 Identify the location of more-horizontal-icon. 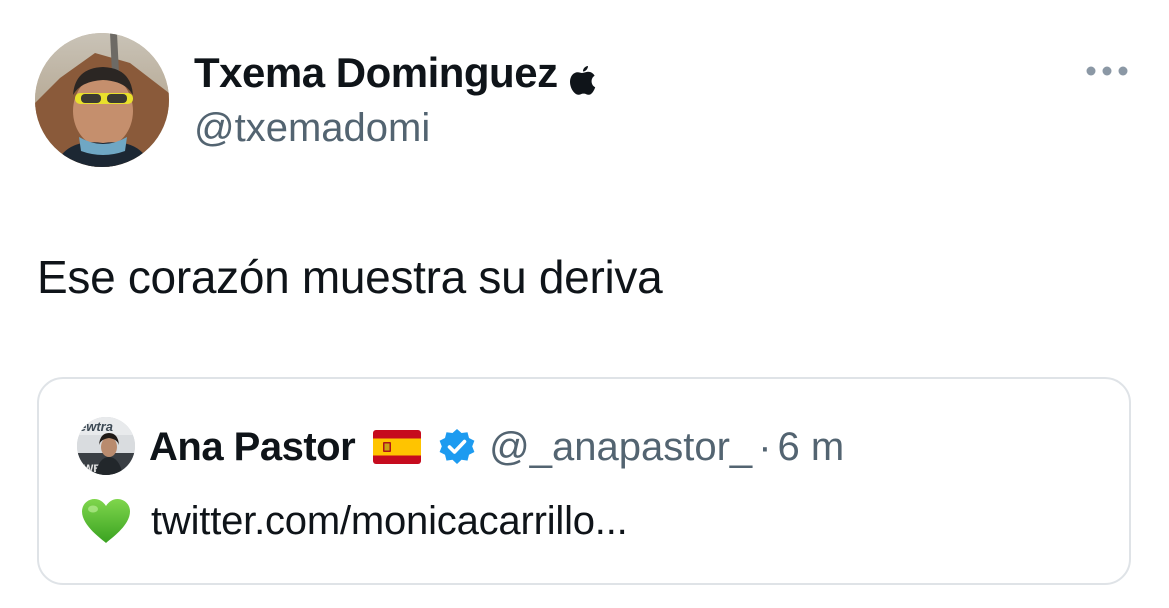
(1107, 71).